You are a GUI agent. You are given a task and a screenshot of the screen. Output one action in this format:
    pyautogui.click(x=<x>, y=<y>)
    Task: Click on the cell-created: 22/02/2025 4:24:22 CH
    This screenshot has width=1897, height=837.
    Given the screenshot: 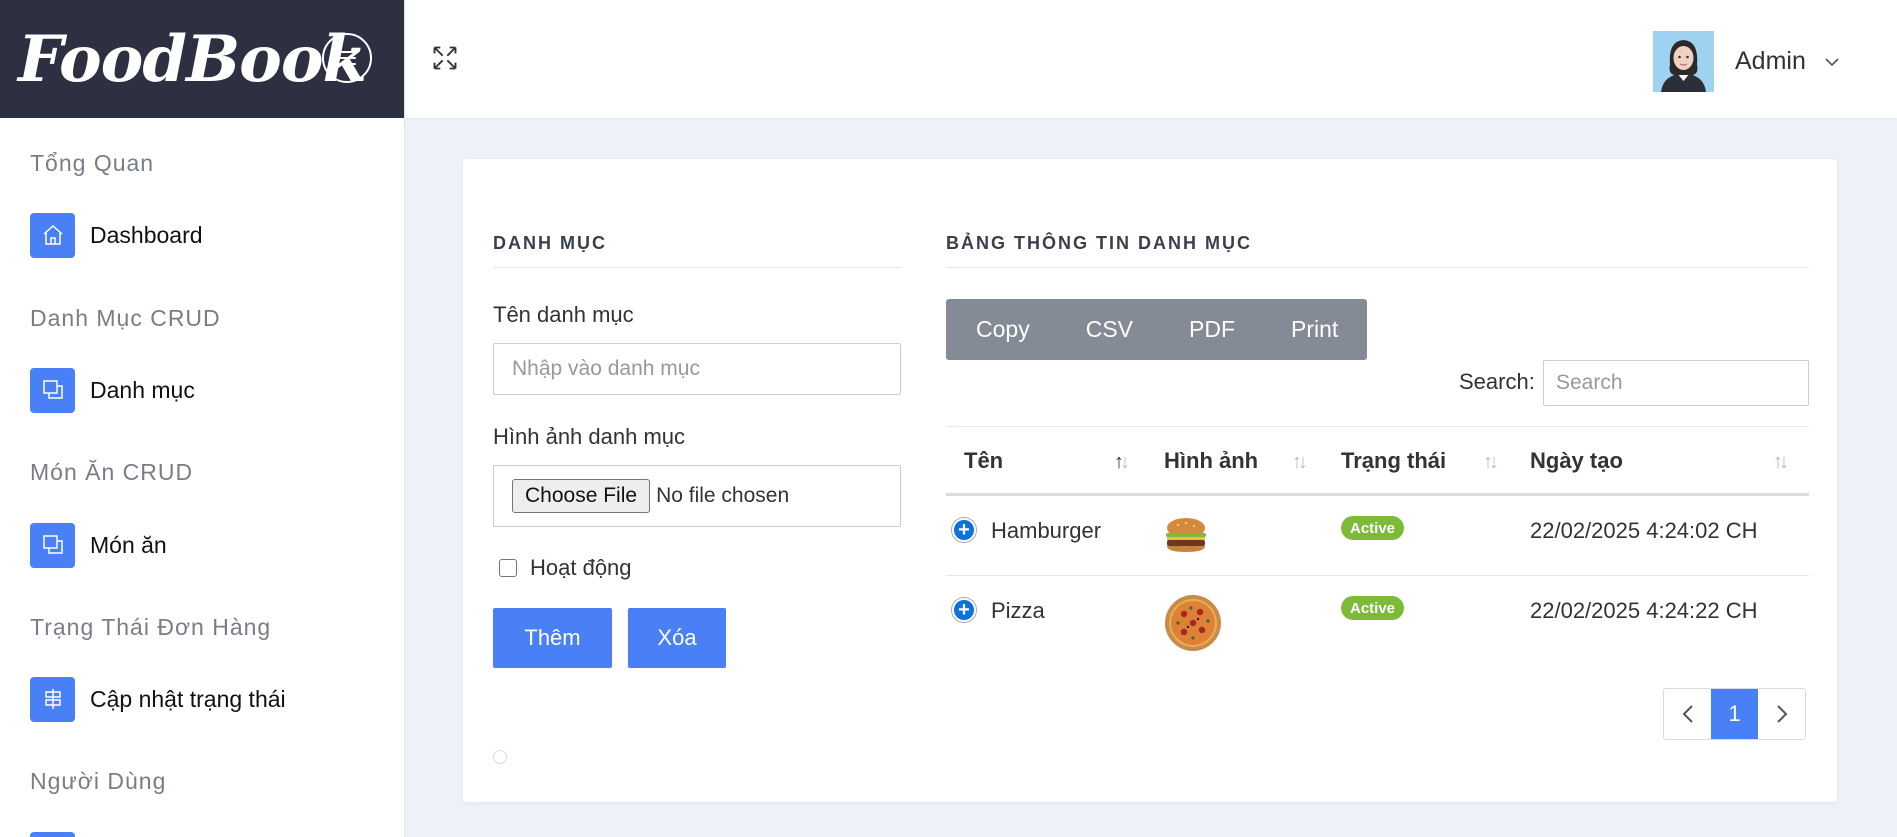 What is the action you would take?
    pyautogui.click(x=1644, y=610)
    